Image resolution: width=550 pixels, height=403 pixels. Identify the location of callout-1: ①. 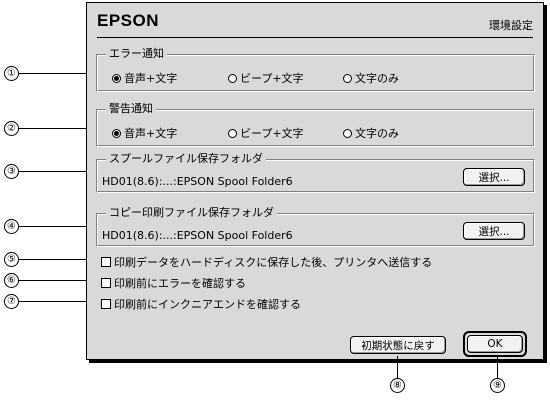
(11, 73).